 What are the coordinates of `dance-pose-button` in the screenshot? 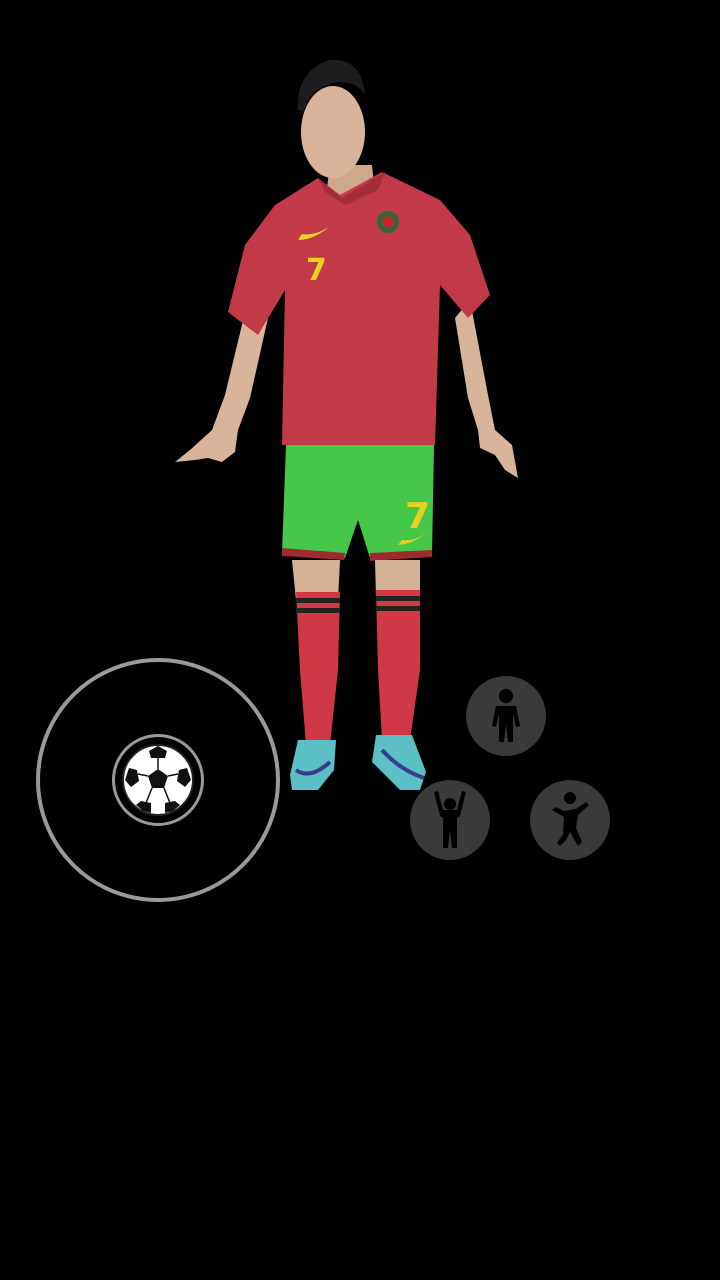 It's located at (570, 820).